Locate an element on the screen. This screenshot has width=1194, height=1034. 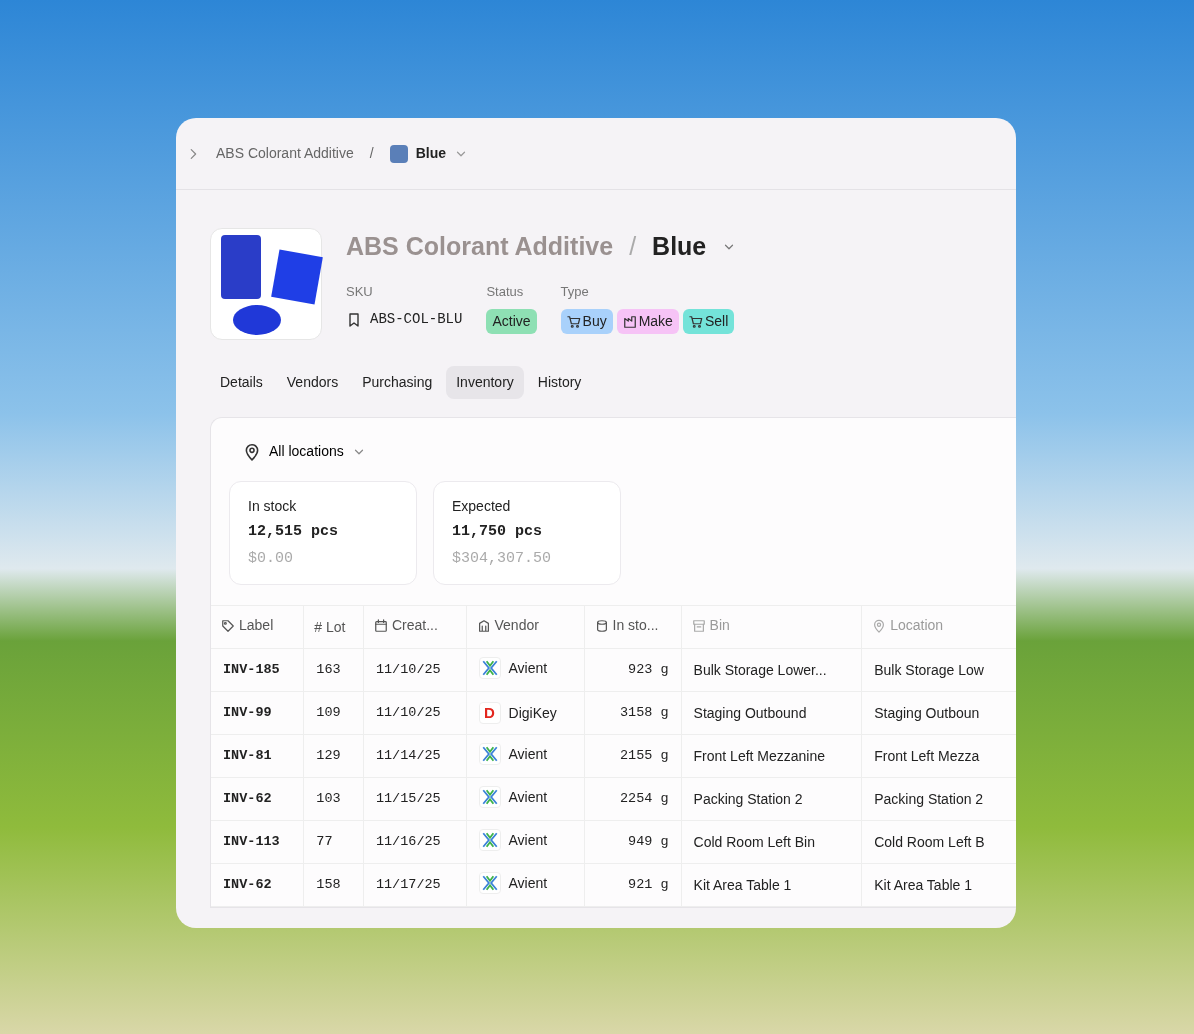
factory-icon is located at coordinates (629, 321).